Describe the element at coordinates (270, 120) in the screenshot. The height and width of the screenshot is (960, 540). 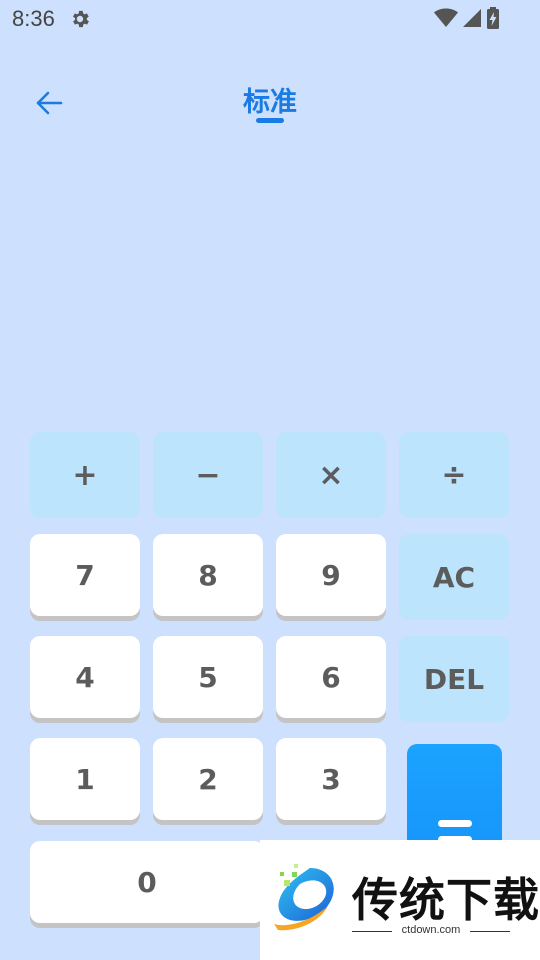
I see `title-underline` at that location.